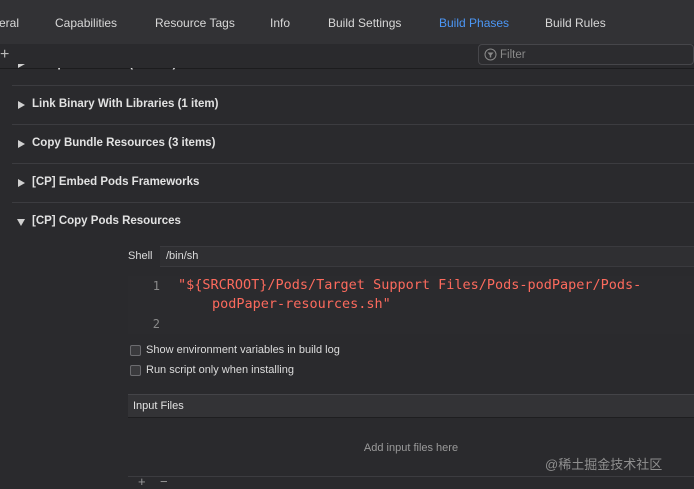  I want to click on input-files-header: Input Files, so click(411, 406).